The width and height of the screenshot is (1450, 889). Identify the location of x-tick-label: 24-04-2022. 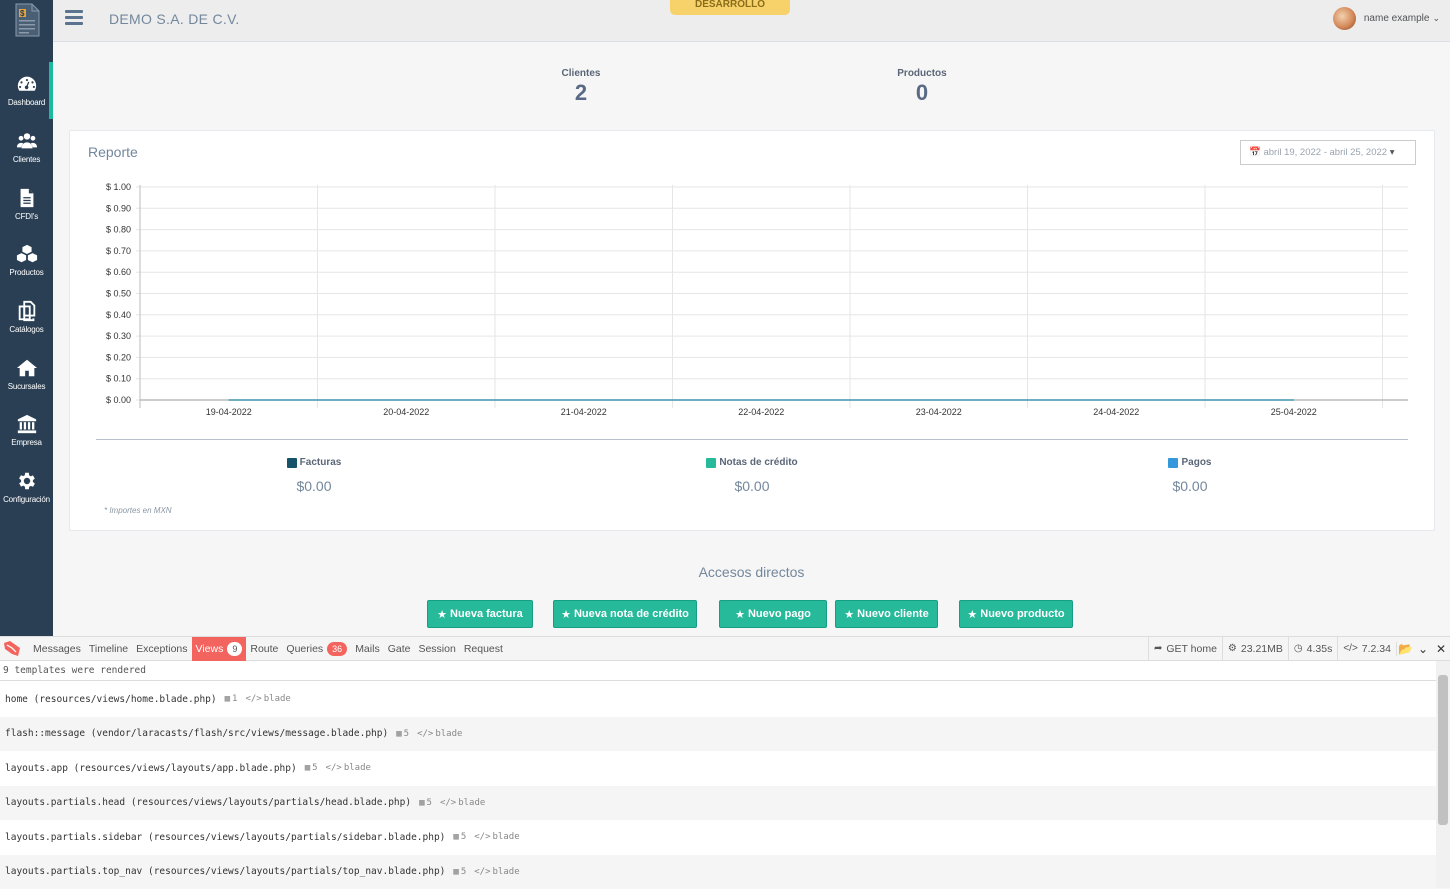
(1116, 412).